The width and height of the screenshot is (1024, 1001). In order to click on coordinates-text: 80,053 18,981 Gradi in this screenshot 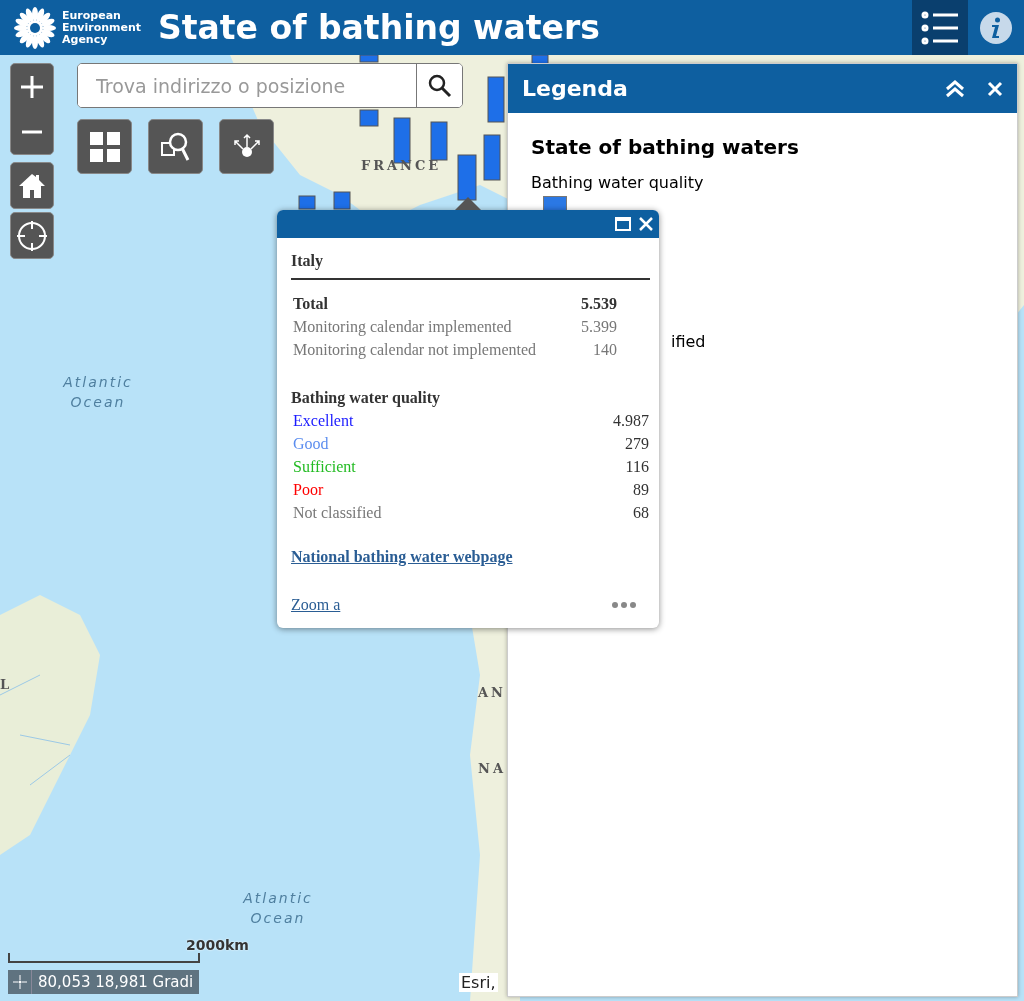, I will do `click(116, 982)`.